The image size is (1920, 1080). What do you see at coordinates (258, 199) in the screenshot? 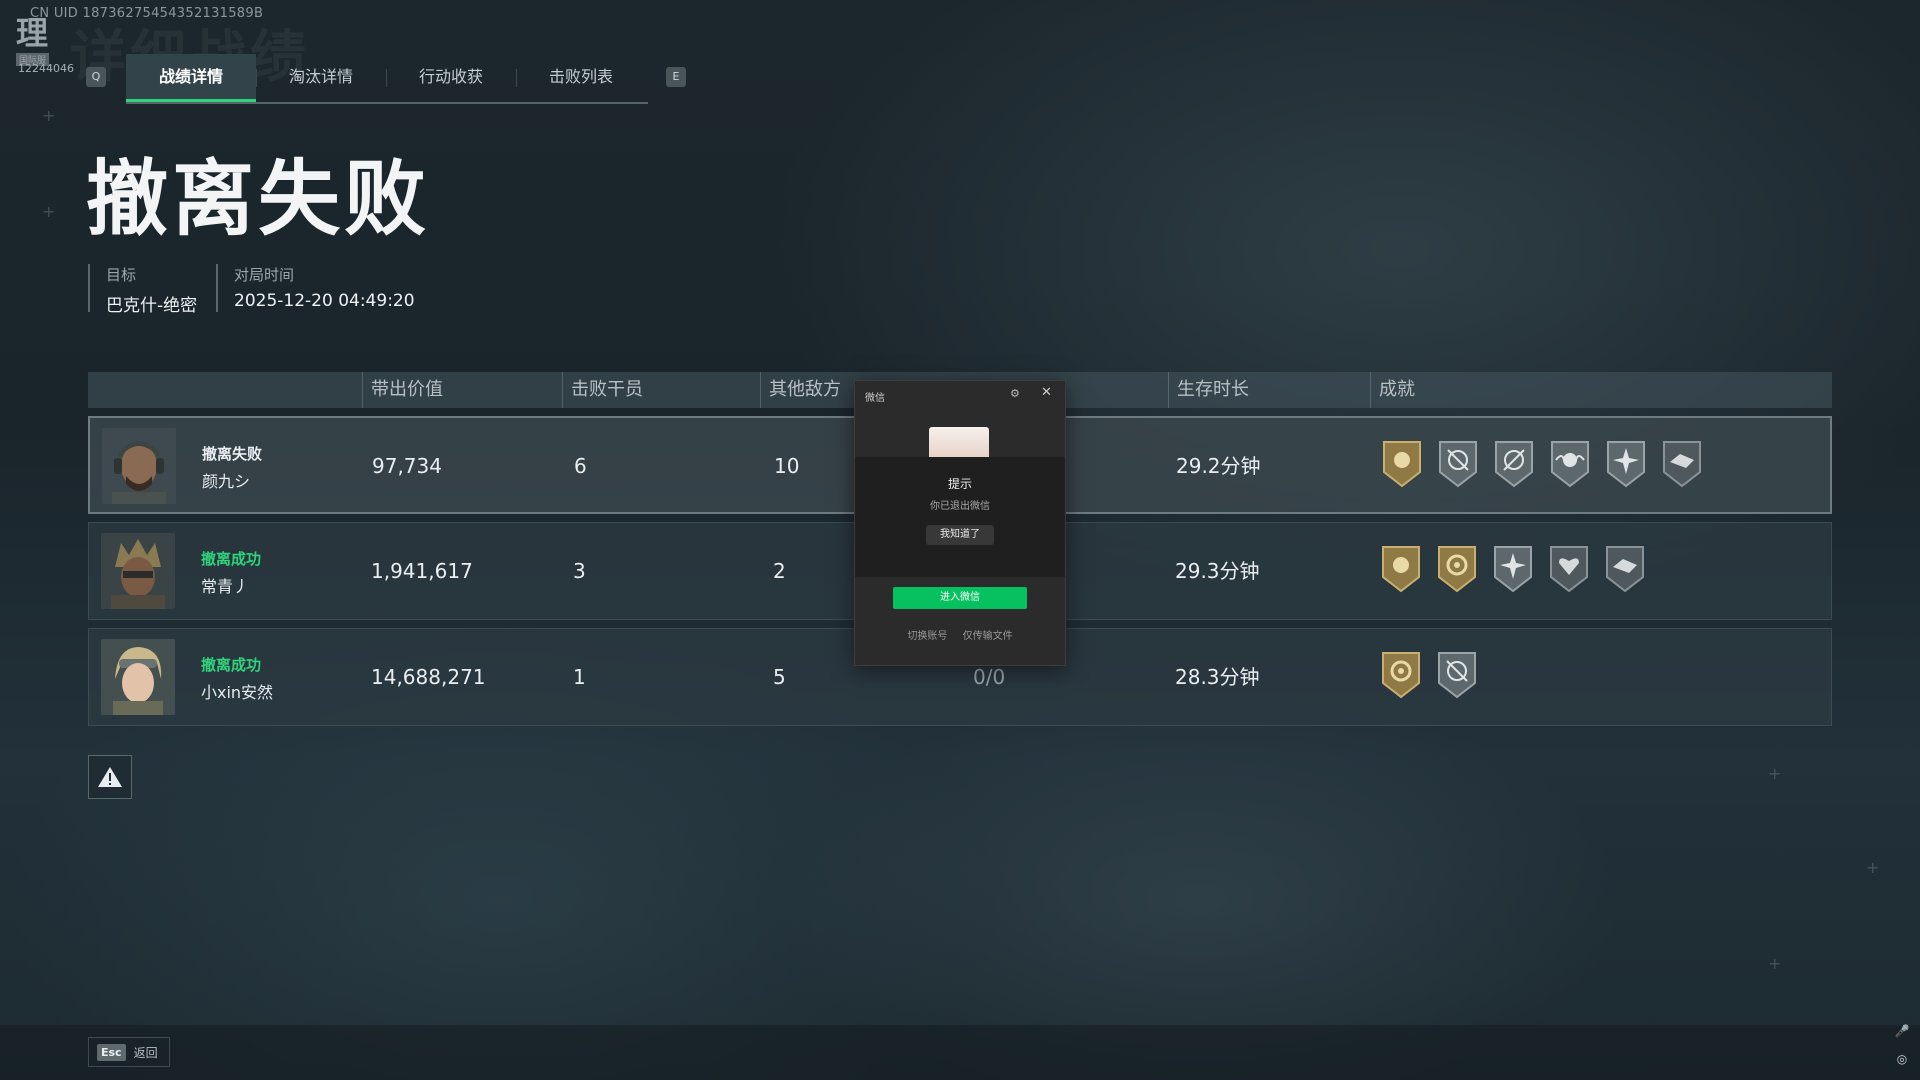
I see `result-title: 撤离失败` at bounding box center [258, 199].